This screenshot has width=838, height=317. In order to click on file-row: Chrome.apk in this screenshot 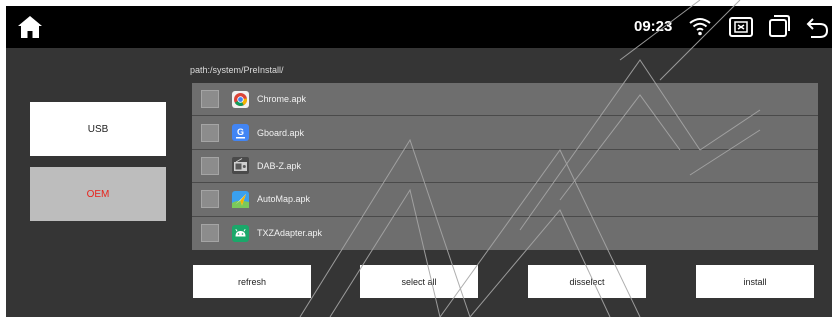, I will do `click(505, 100)`.